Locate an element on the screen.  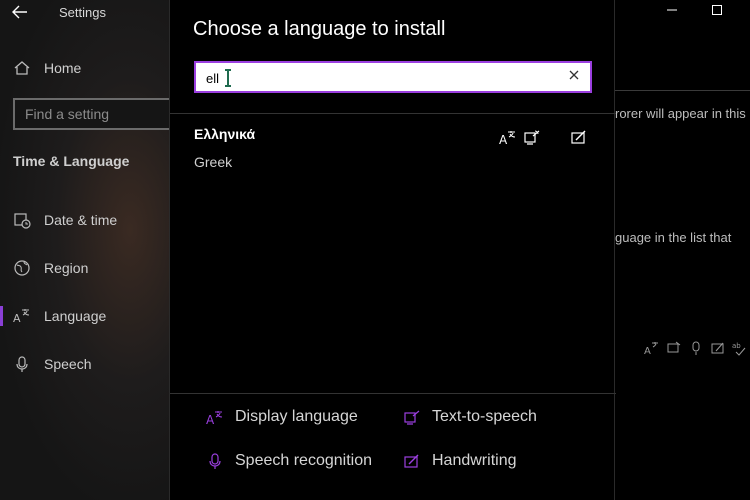
sidebar-item-home: Home is located at coordinates (84, 68).